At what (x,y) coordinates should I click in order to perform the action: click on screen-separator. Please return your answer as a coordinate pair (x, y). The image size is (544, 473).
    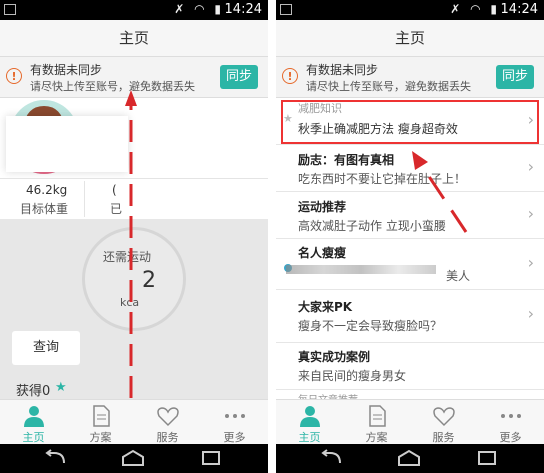
    Looking at the image, I should click on (272, 236).